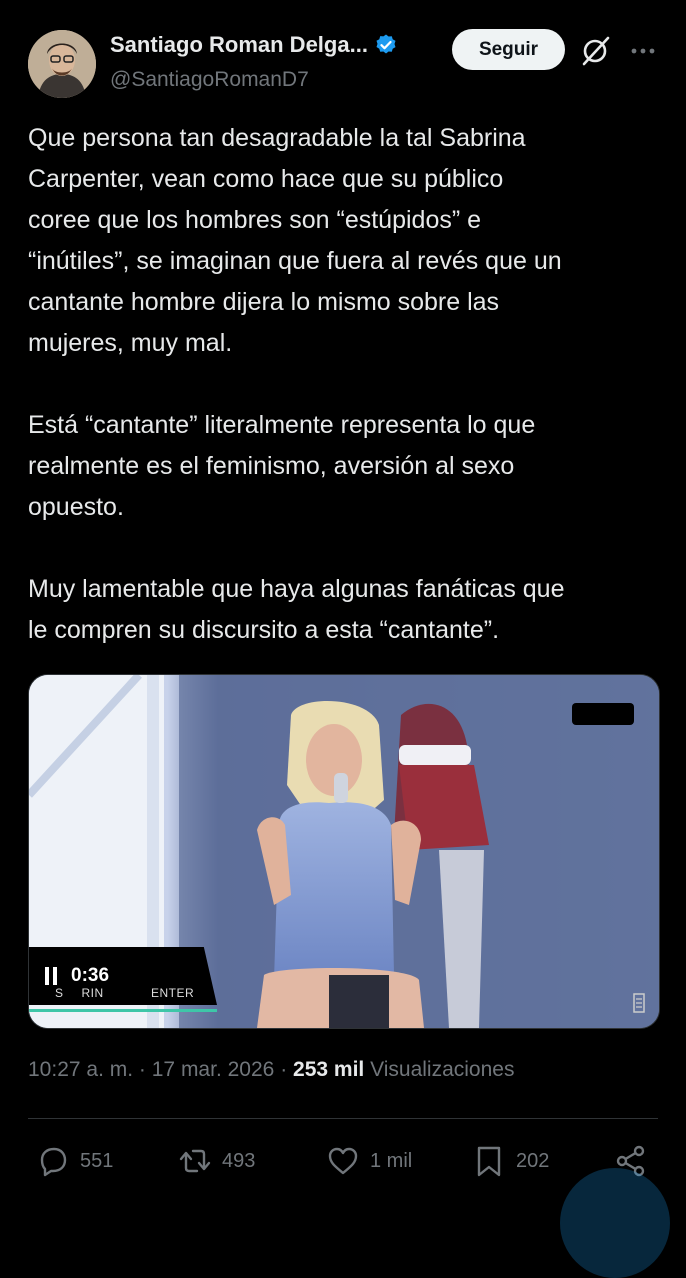  I want to click on reply-icon, so click(53, 1162).